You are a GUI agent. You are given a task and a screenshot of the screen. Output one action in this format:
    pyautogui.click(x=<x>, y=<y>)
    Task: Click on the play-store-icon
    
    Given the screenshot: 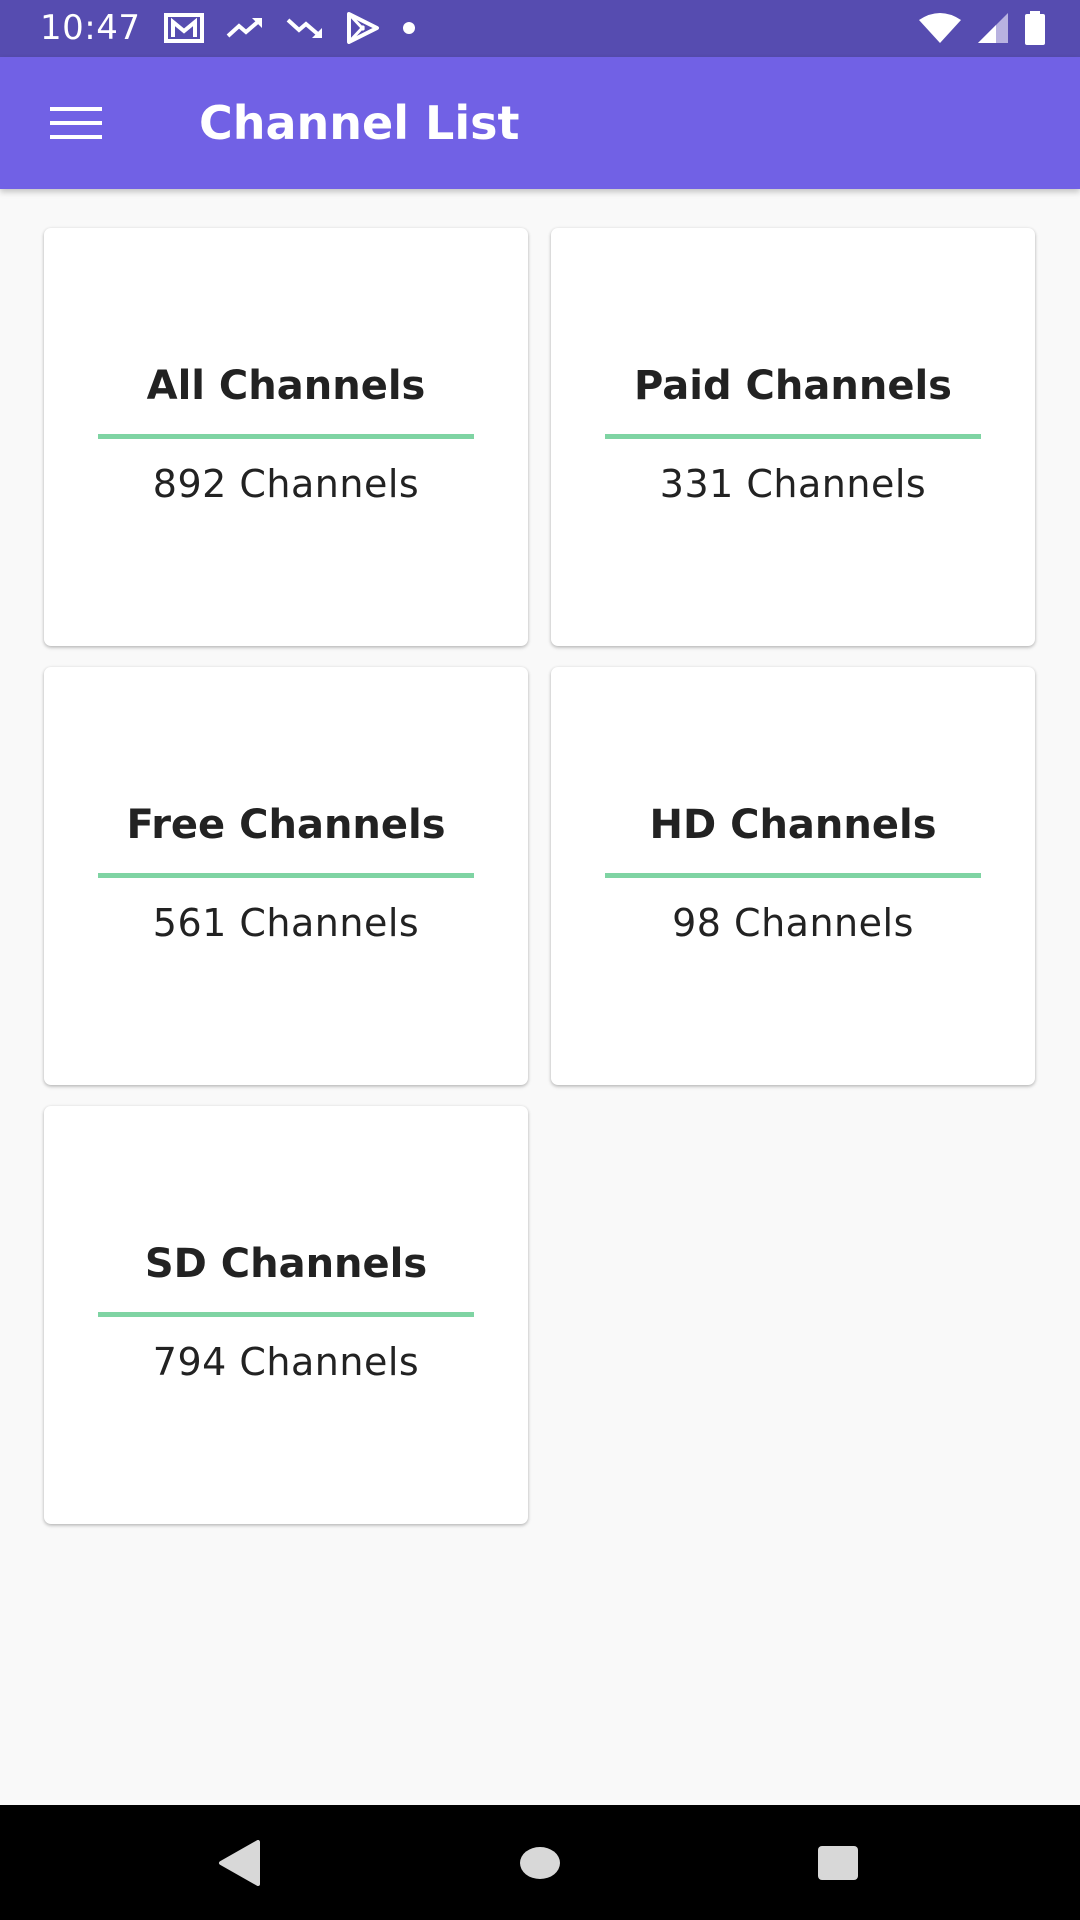 What is the action you would take?
    pyautogui.click(x=363, y=28)
    